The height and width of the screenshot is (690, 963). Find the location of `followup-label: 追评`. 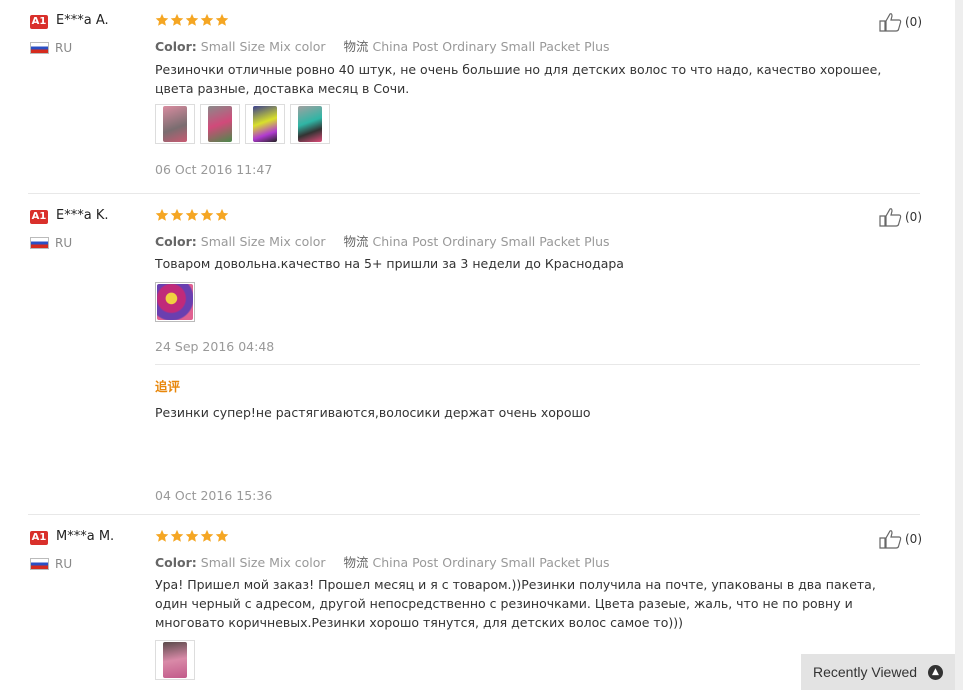

followup-label: 追评 is located at coordinates (168, 386).